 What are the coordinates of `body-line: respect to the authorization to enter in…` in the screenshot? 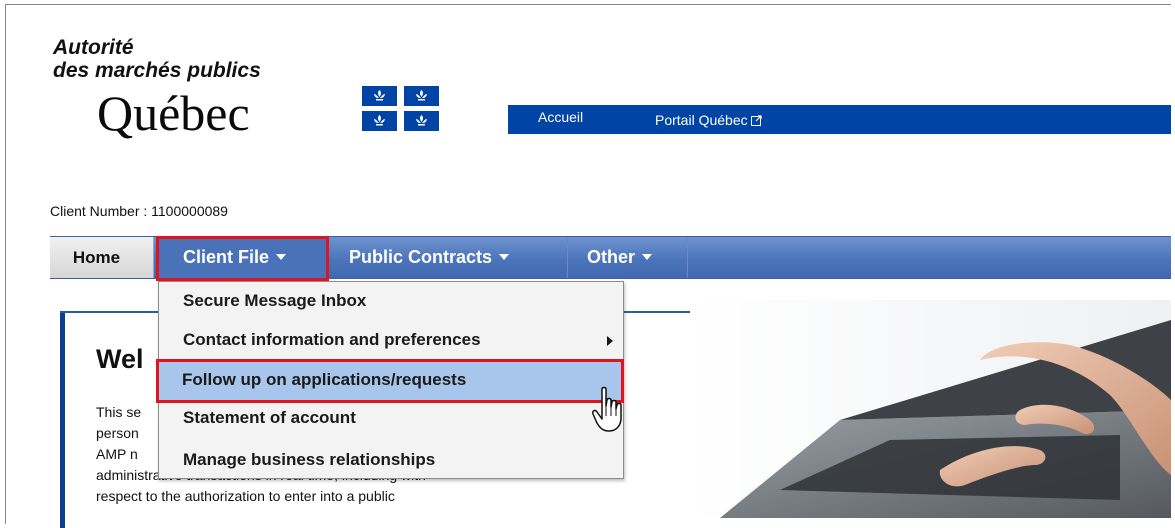 It's located at (245, 496).